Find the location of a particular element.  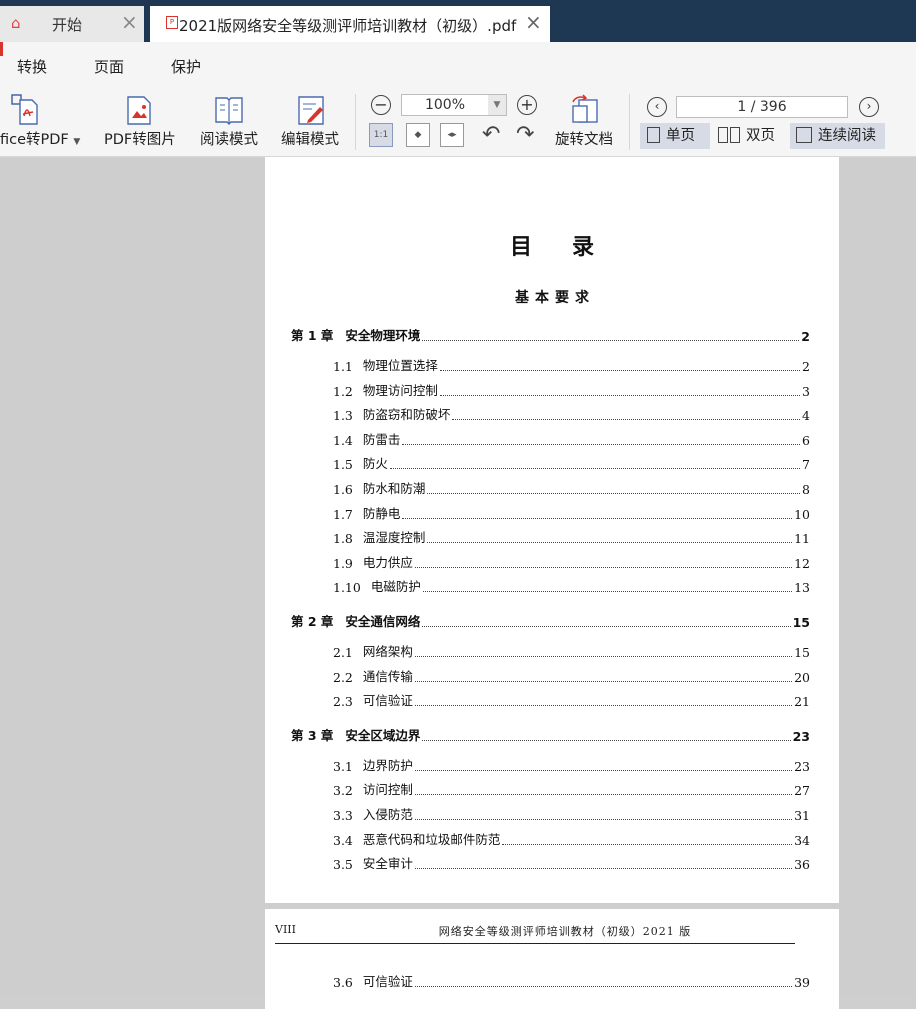

page-number-input: 1 / 396 is located at coordinates (762, 107).